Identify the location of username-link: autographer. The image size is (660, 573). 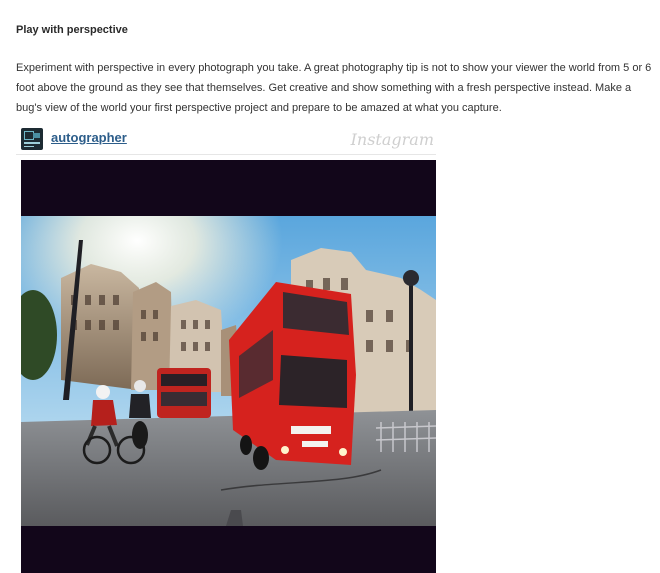
(89, 137).